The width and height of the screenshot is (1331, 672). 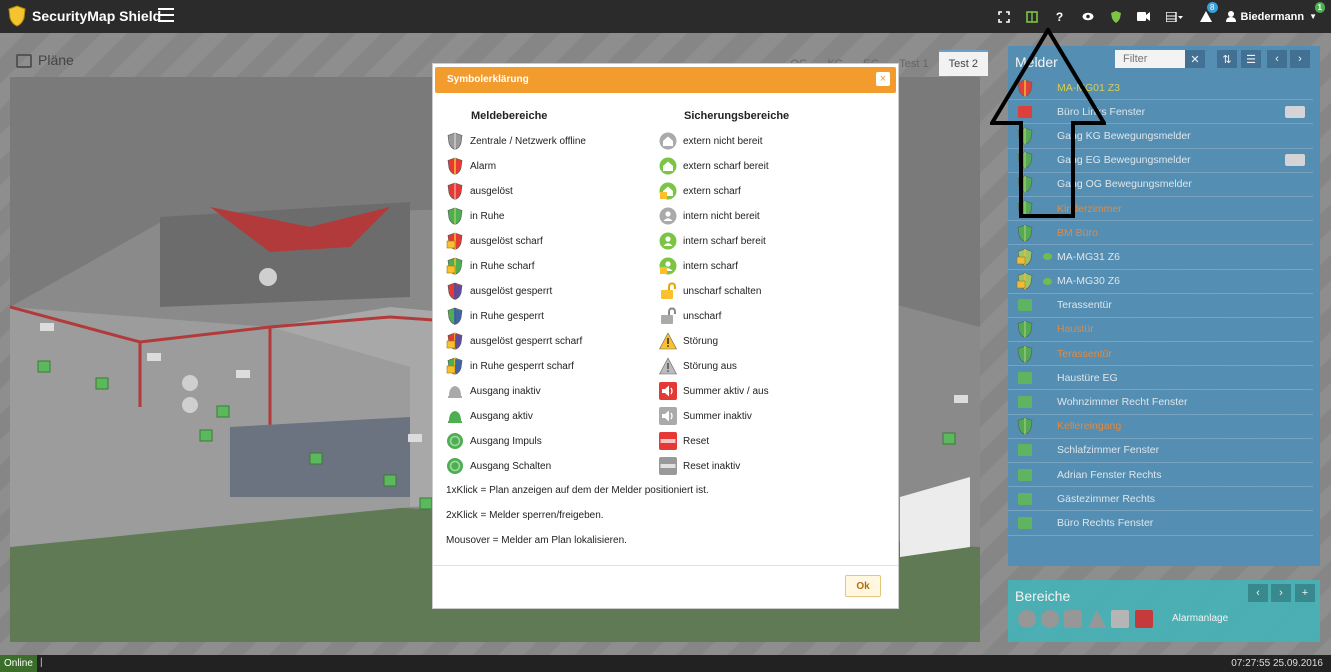 What do you see at coordinates (511, 466) in the screenshot?
I see `legend-label: Ausgang Schalten` at bounding box center [511, 466].